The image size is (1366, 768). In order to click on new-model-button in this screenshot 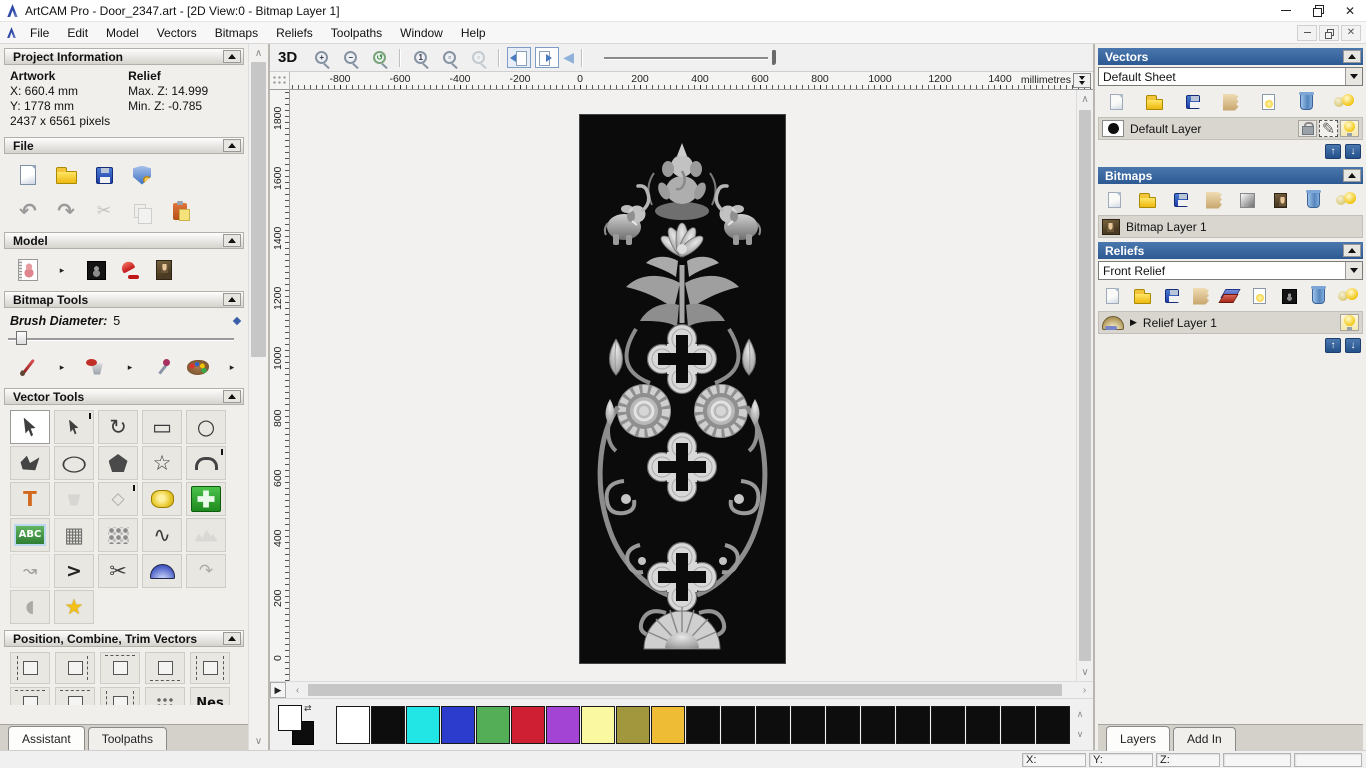, I will do `click(28, 175)`.